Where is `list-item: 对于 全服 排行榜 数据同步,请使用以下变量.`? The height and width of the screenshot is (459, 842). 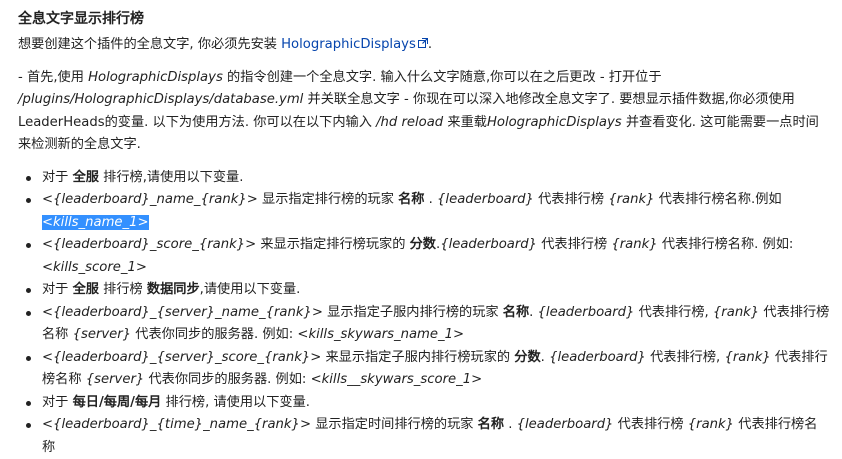 list-item: 对于 全服 排行榜 数据同步,请使用以下变量. is located at coordinates (436, 290).